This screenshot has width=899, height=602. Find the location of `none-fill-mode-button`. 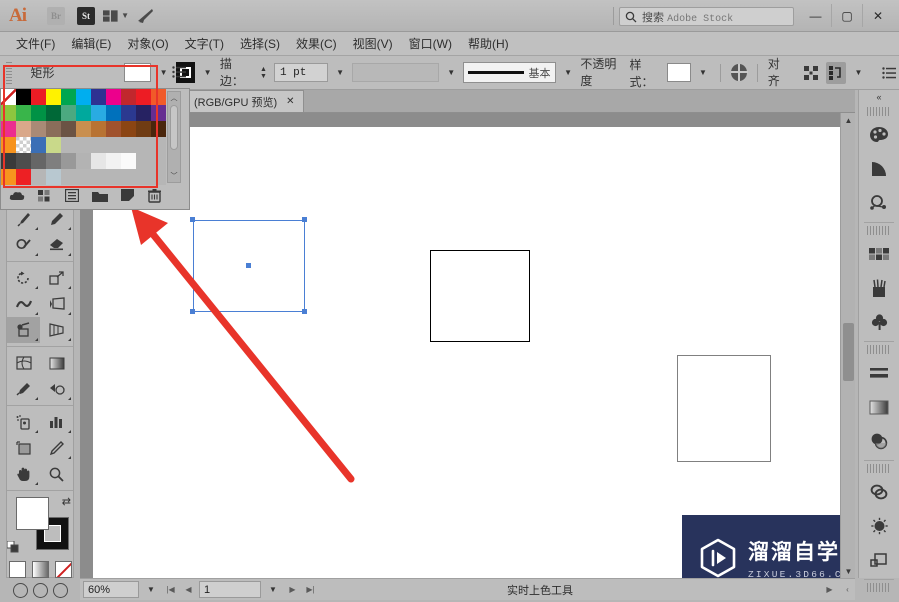

none-fill-mode-button is located at coordinates (63, 569).